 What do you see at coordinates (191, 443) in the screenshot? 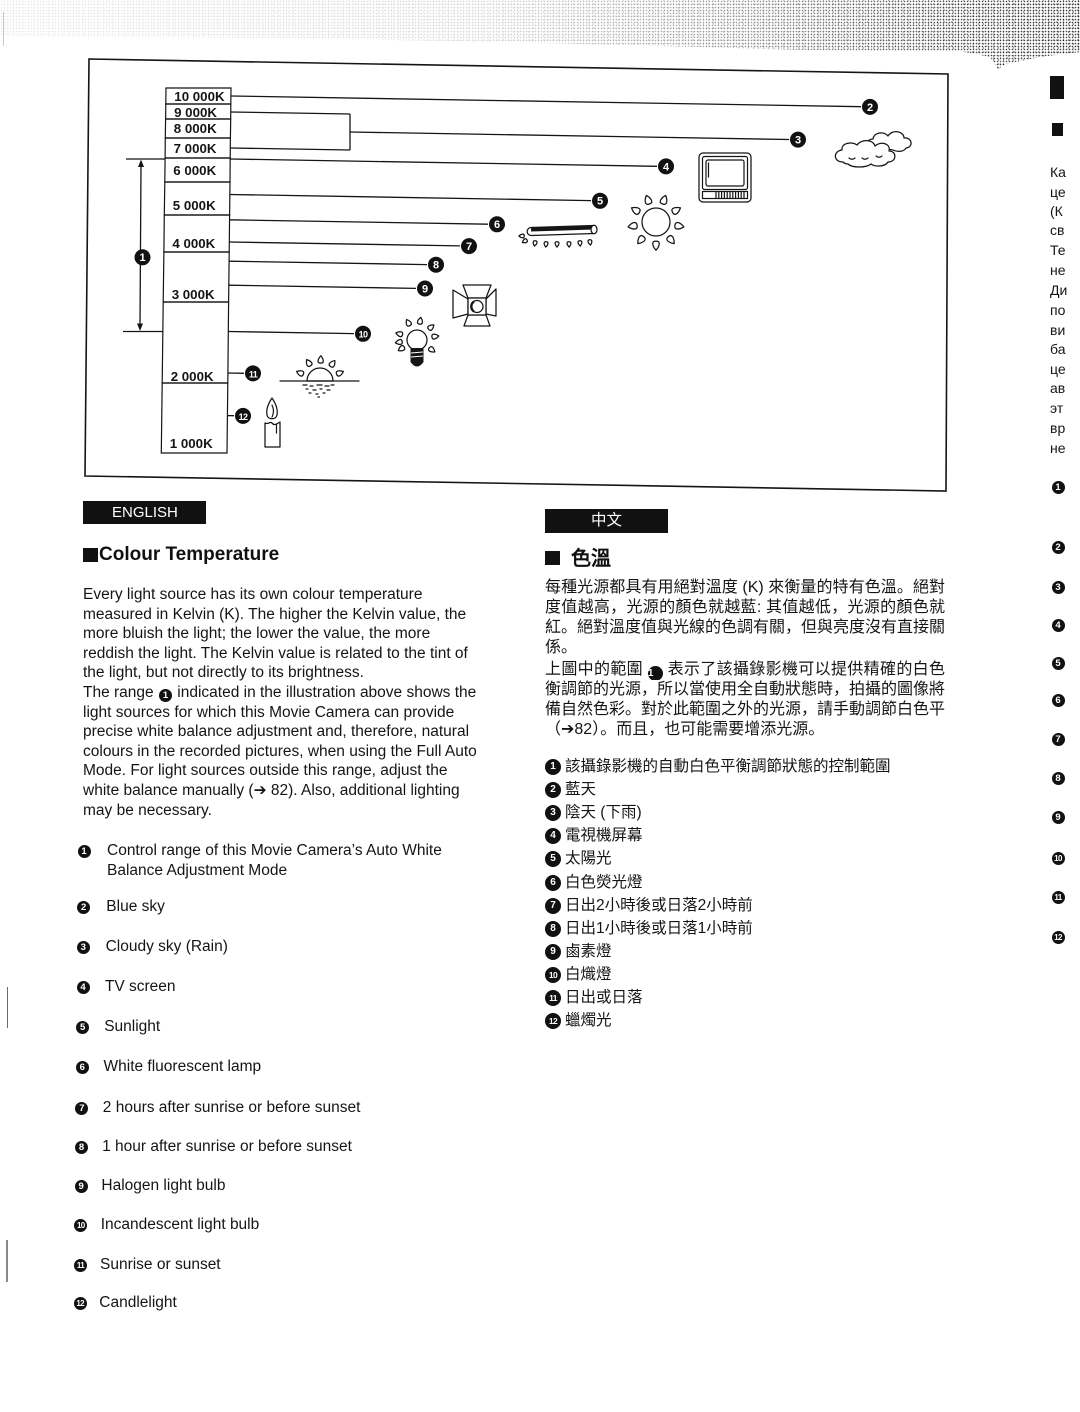
I see `scale-label: 1 000K` at bounding box center [191, 443].